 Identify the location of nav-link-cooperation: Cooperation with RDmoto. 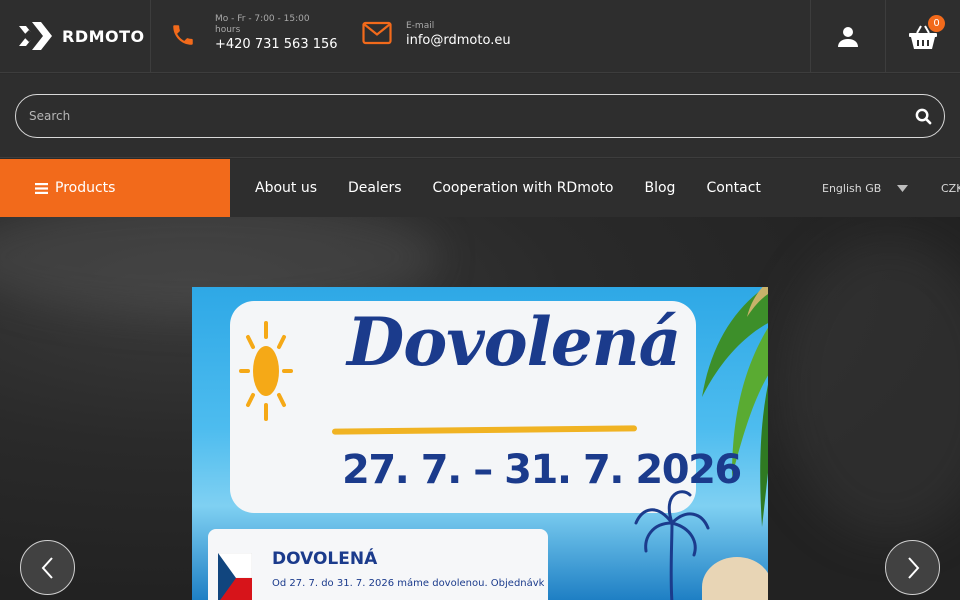
(523, 188).